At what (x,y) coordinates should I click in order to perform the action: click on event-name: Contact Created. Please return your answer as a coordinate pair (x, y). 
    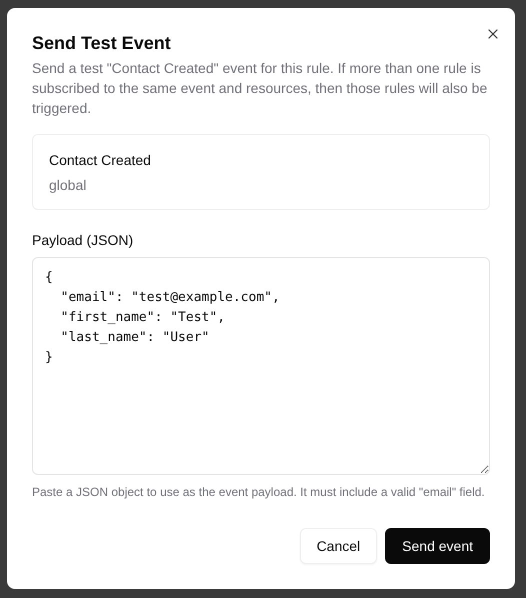
    Looking at the image, I should click on (100, 160).